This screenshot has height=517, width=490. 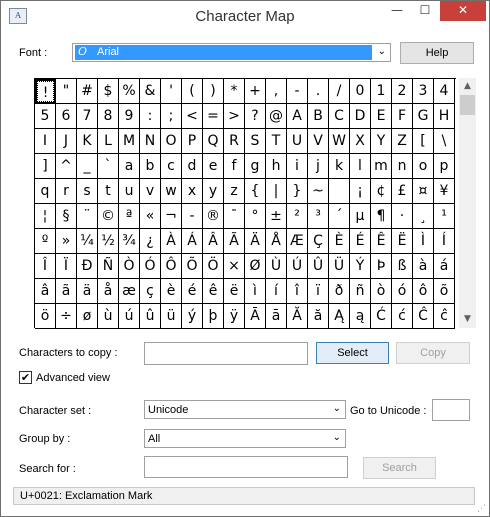 I want to click on character-cell: è, so click(x=171, y=291).